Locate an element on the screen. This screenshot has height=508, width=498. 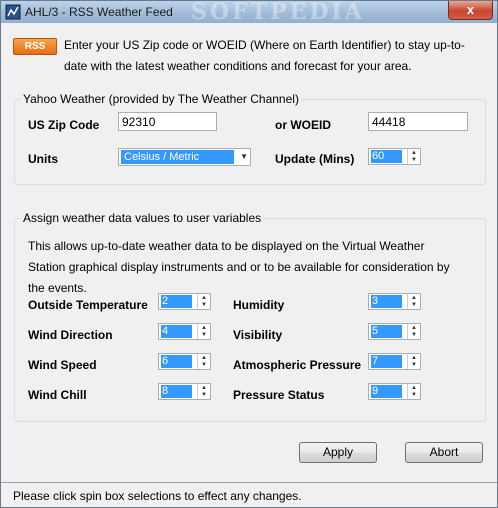
humidity-spinbox: 3 ▲ ▼ is located at coordinates (394, 301).